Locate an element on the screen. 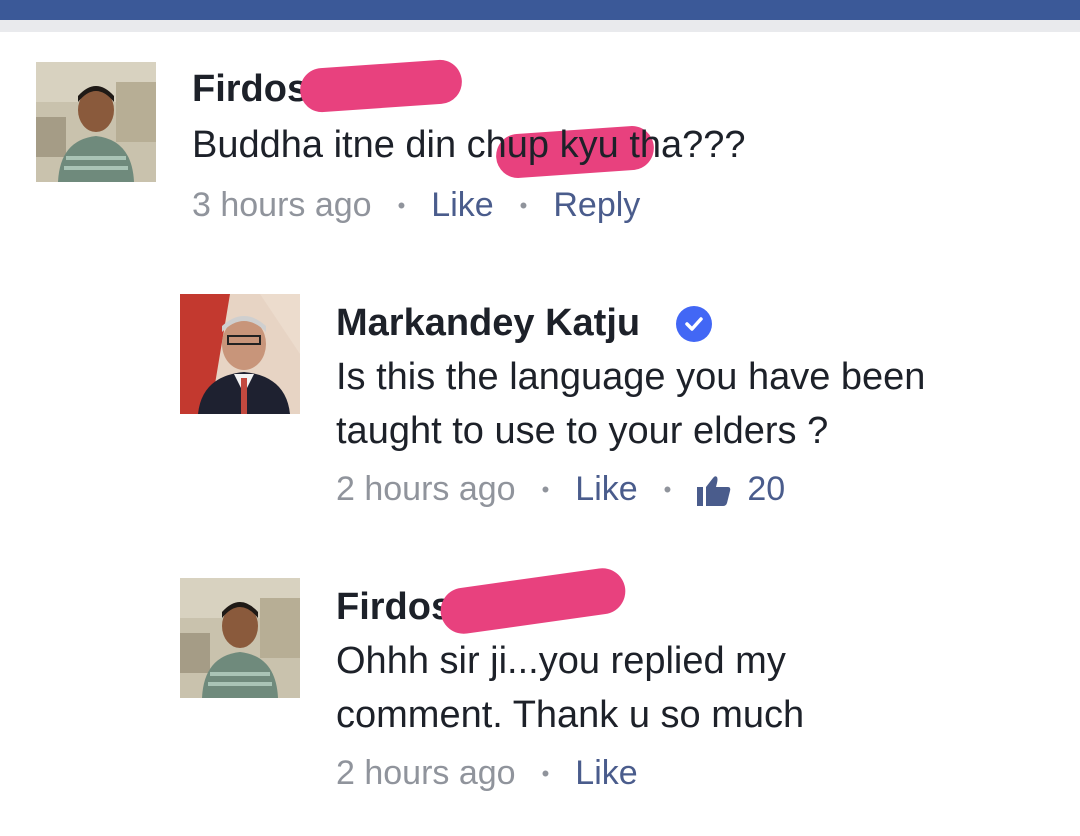 This screenshot has width=1080, height=836. comment-text: comment. Thank u so much is located at coordinates (570, 715).